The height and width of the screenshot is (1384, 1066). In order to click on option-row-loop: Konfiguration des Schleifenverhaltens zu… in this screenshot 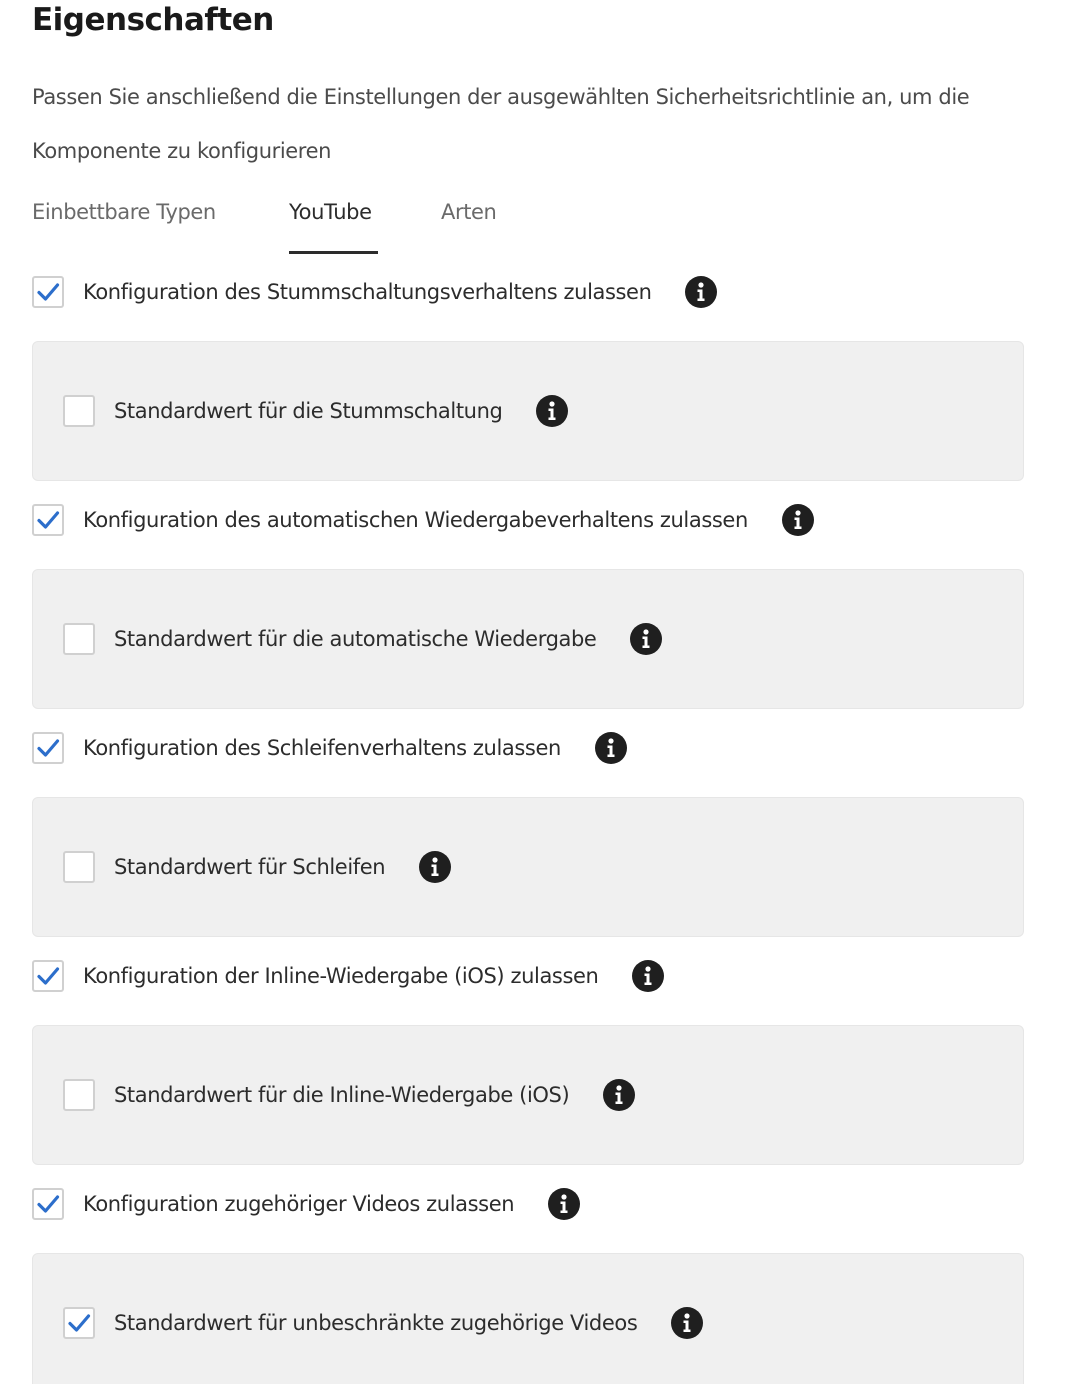, I will do `click(329, 748)`.